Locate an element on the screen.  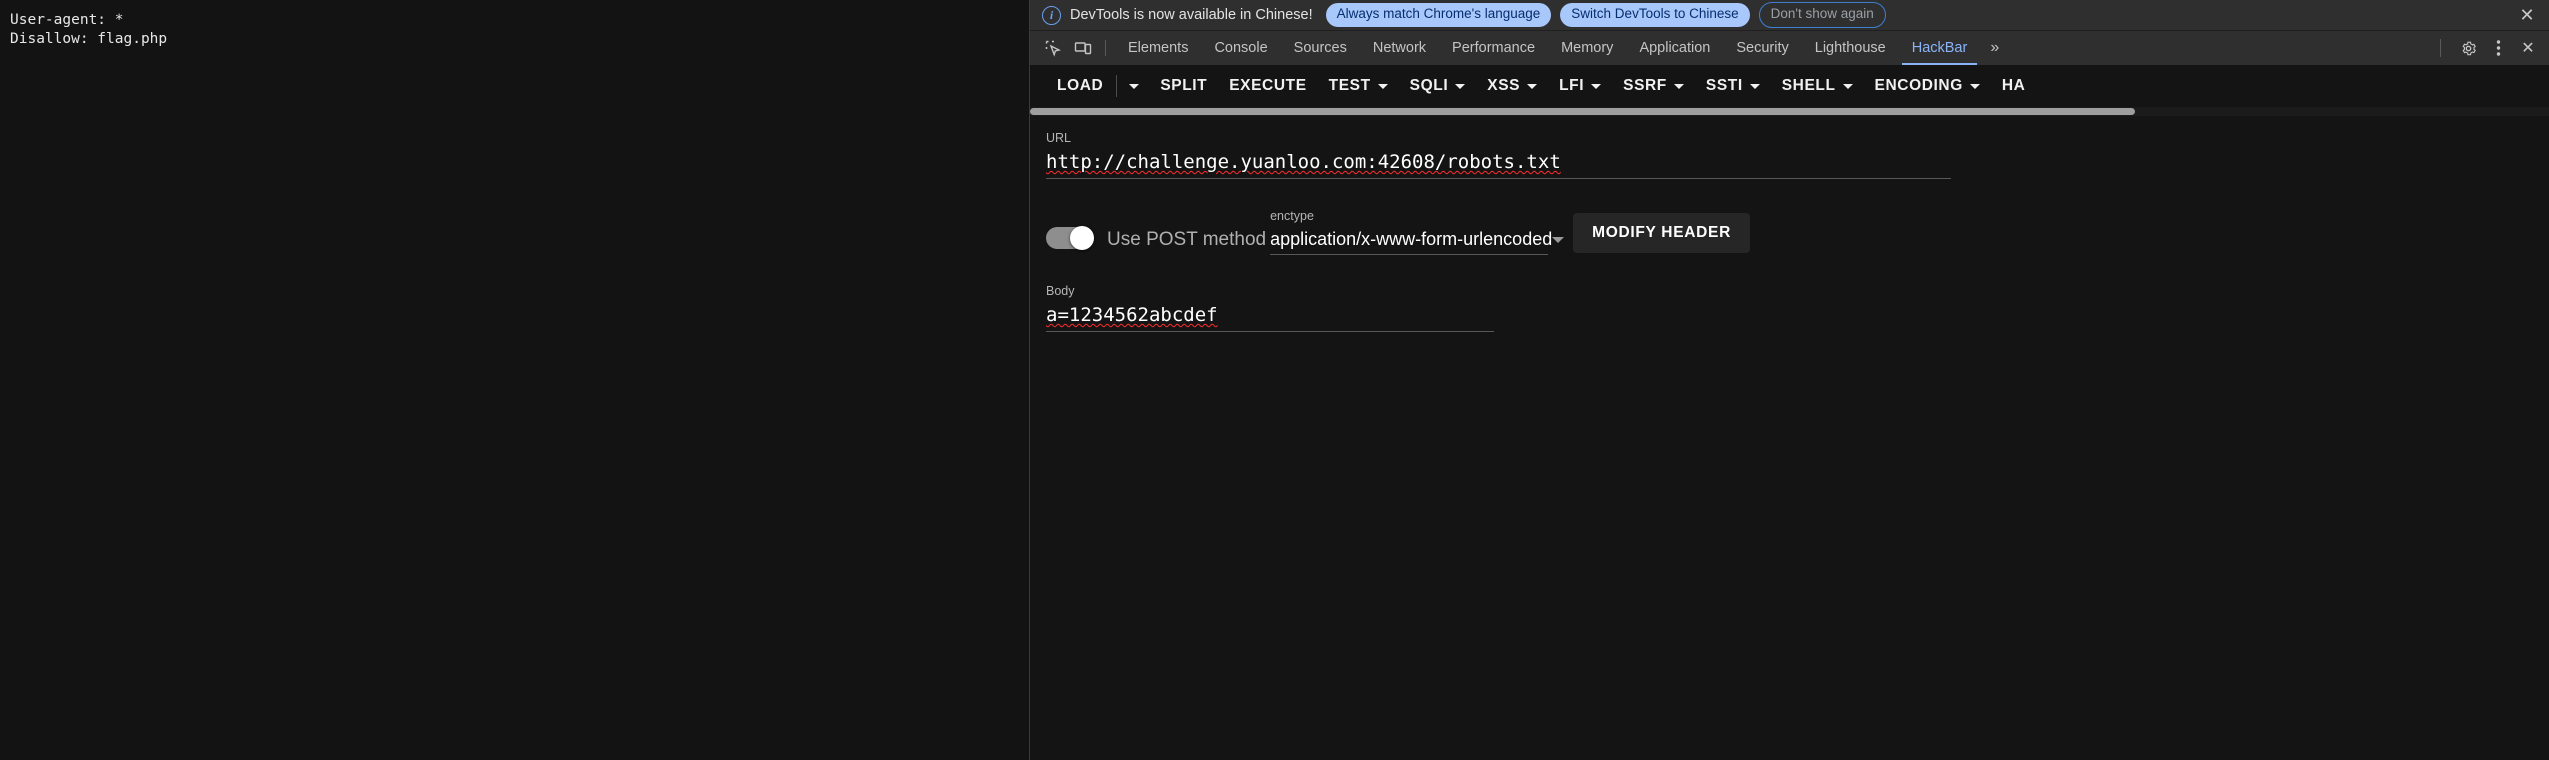
hackbar-load-dropdown-icon is located at coordinates (1134, 86).